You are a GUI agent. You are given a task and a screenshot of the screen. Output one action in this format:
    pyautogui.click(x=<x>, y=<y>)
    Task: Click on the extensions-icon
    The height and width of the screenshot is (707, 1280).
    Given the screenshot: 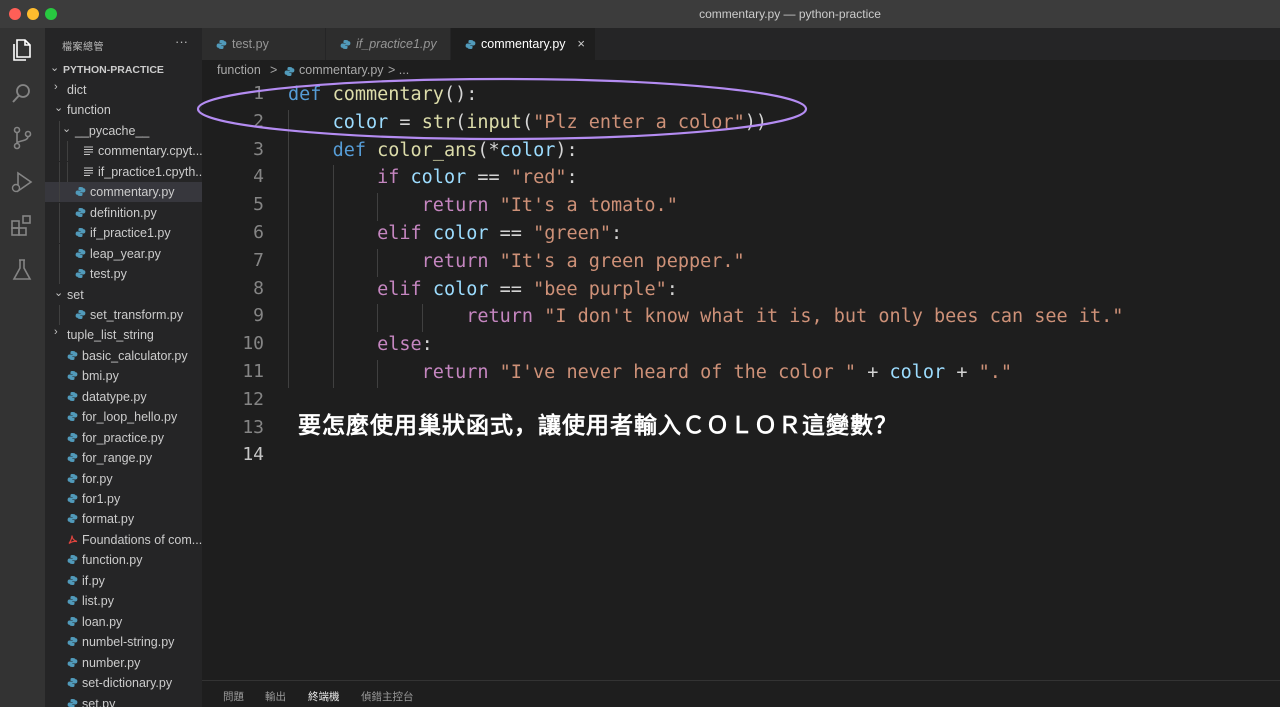 What is the action you would take?
    pyautogui.click(x=22, y=226)
    